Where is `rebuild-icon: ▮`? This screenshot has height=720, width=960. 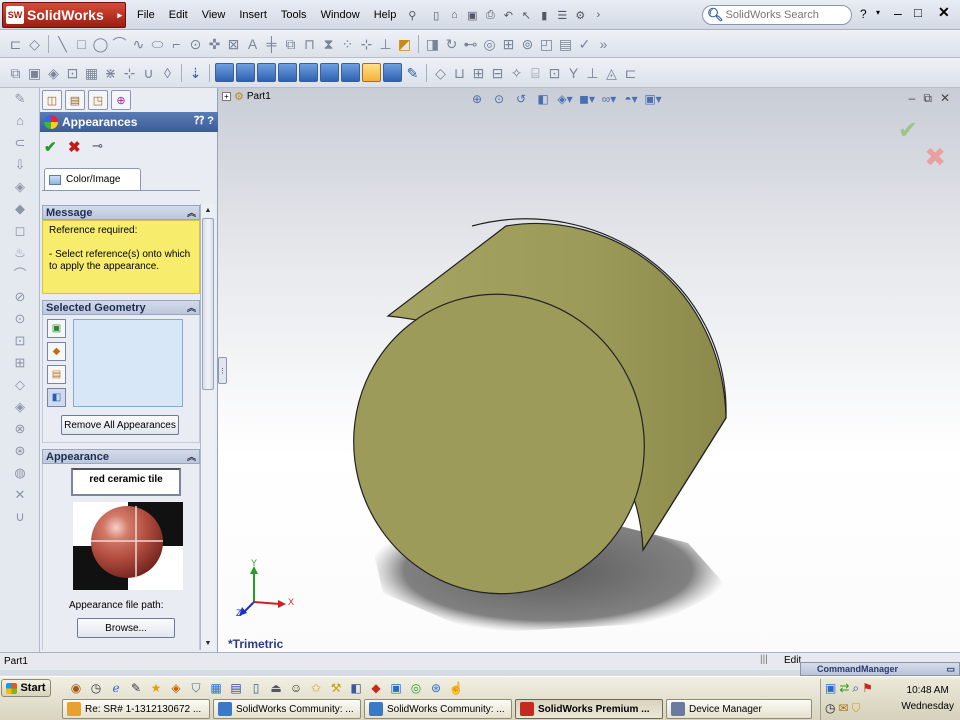
rebuild-icon: ▮ is located at coordinates (544, 15).